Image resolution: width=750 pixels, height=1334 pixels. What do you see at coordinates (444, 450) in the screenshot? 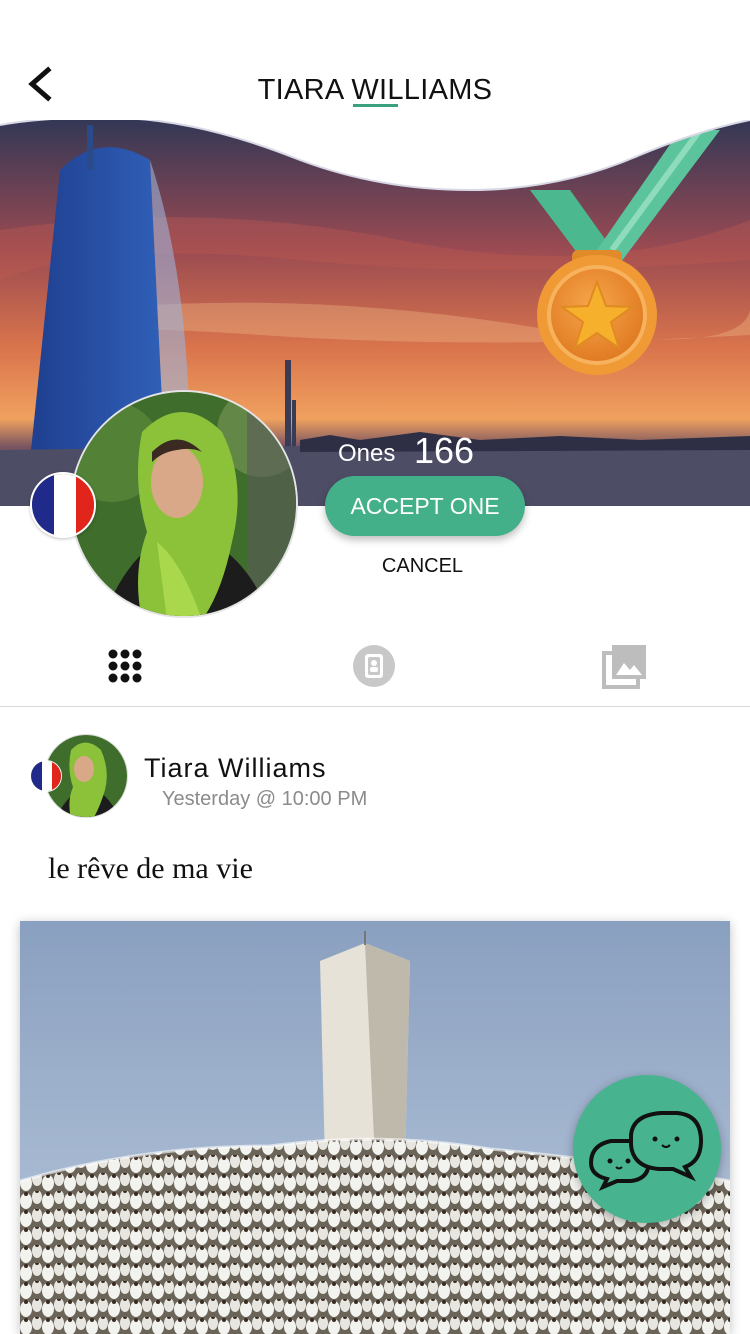
I see `ones-count: 166` at bounding box center [444, 450].